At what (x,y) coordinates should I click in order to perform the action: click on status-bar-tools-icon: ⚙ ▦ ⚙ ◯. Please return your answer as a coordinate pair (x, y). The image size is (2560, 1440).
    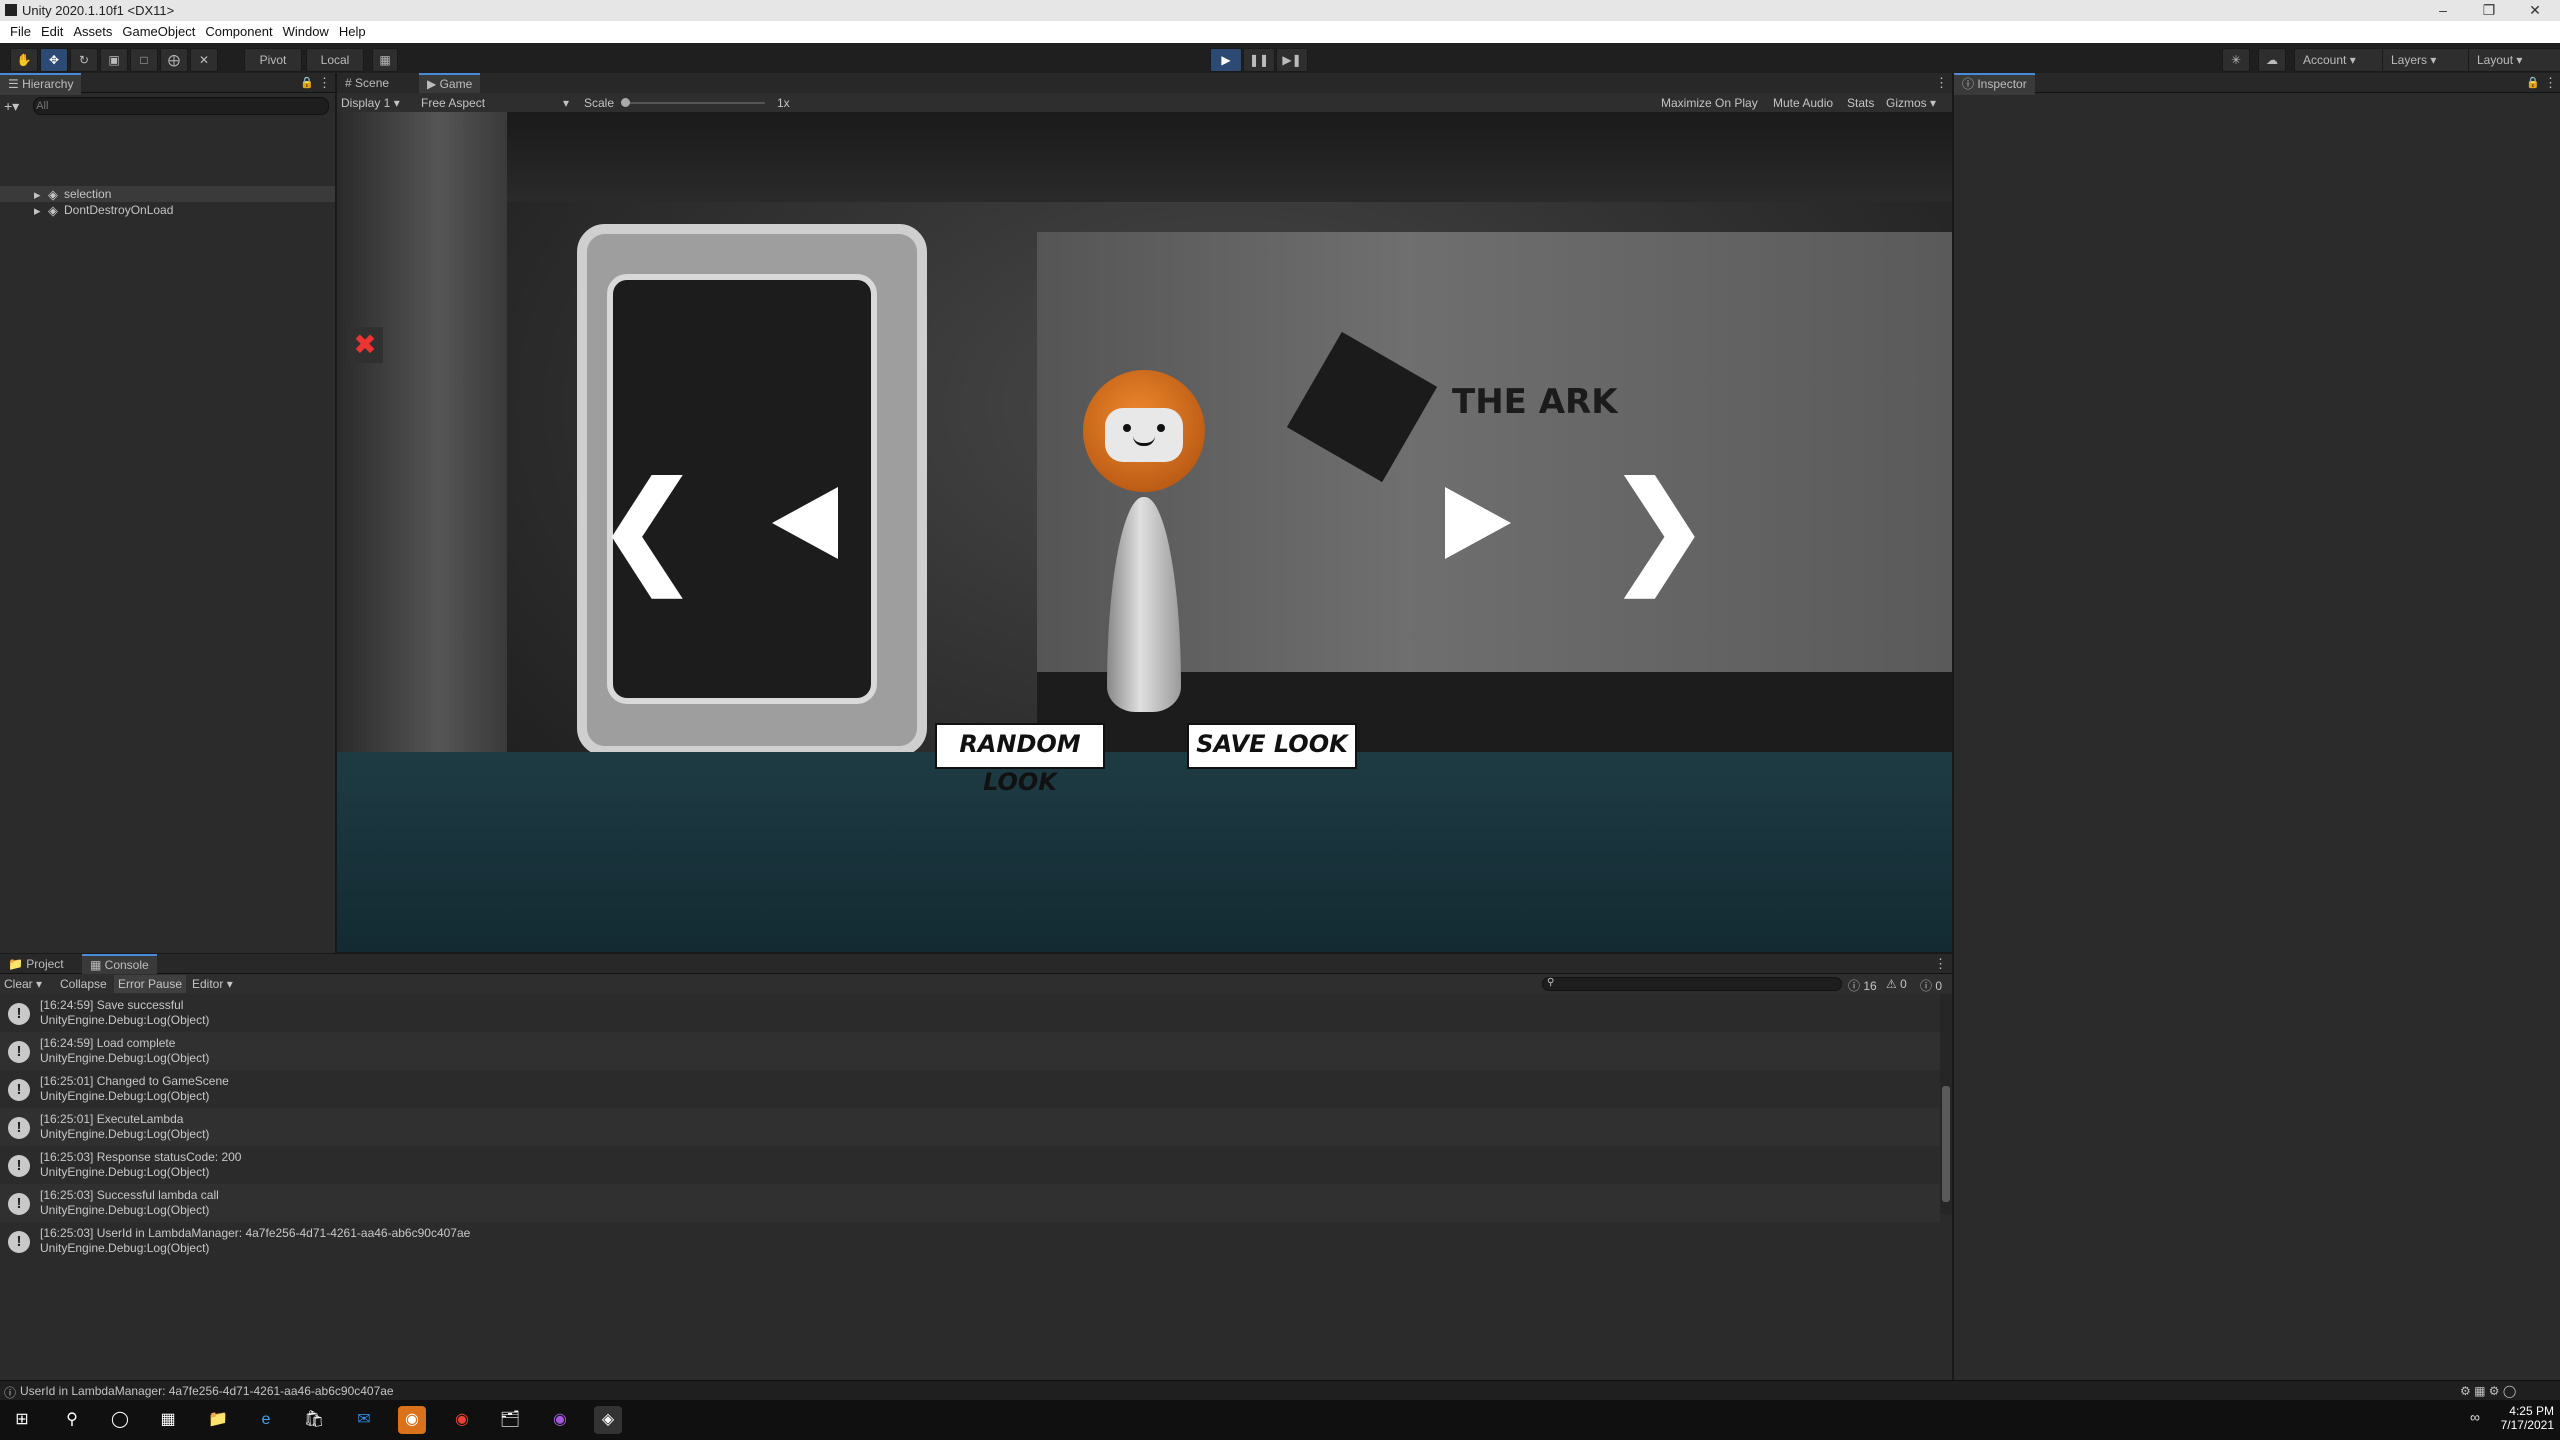
    Looking at the image, I should click on (2488, 1391).